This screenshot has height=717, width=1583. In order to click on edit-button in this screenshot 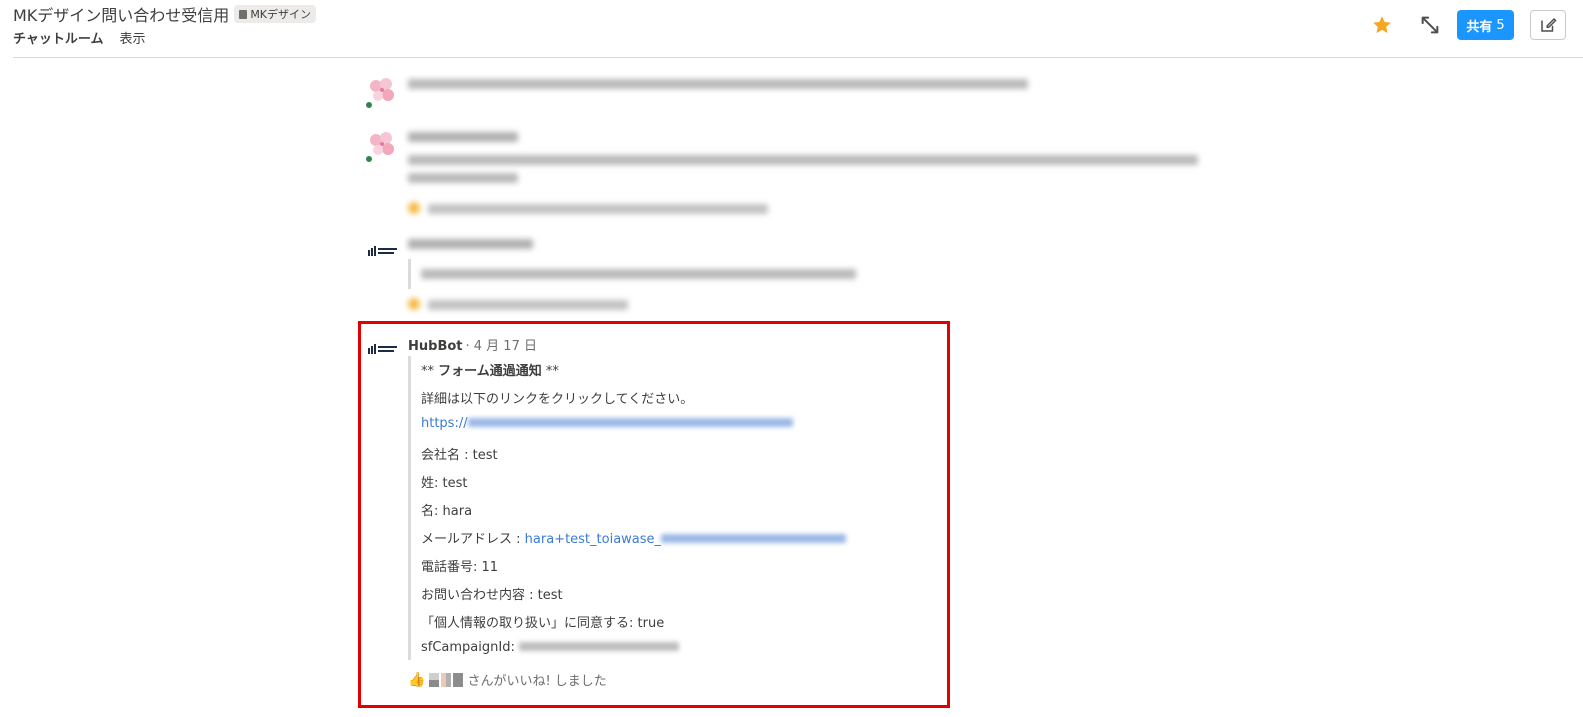, I will do `click(1548, 25)`.